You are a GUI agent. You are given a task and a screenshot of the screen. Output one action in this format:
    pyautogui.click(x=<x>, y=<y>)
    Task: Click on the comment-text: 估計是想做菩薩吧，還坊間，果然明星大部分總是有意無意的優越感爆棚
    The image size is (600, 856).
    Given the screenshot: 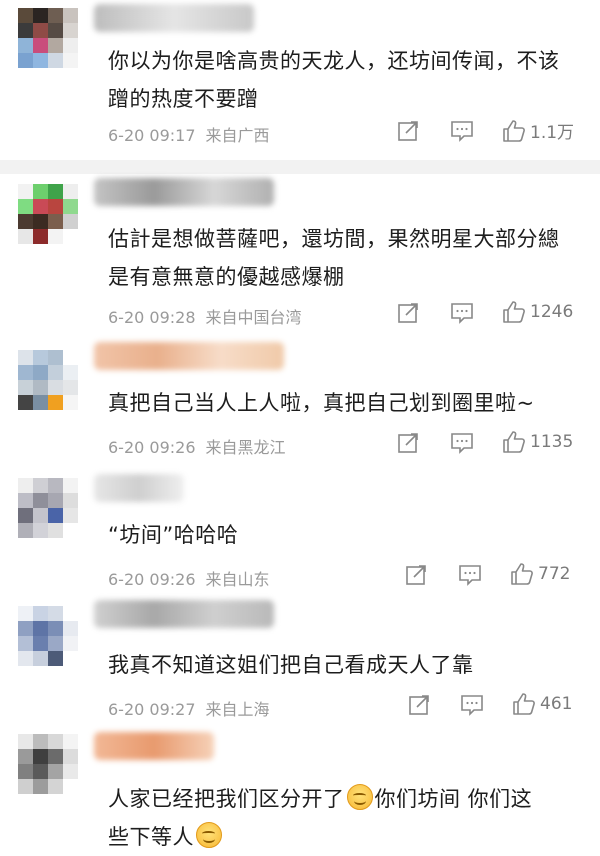 What is the action you would take?
    pyautogui.click(x=334, y=258)
    